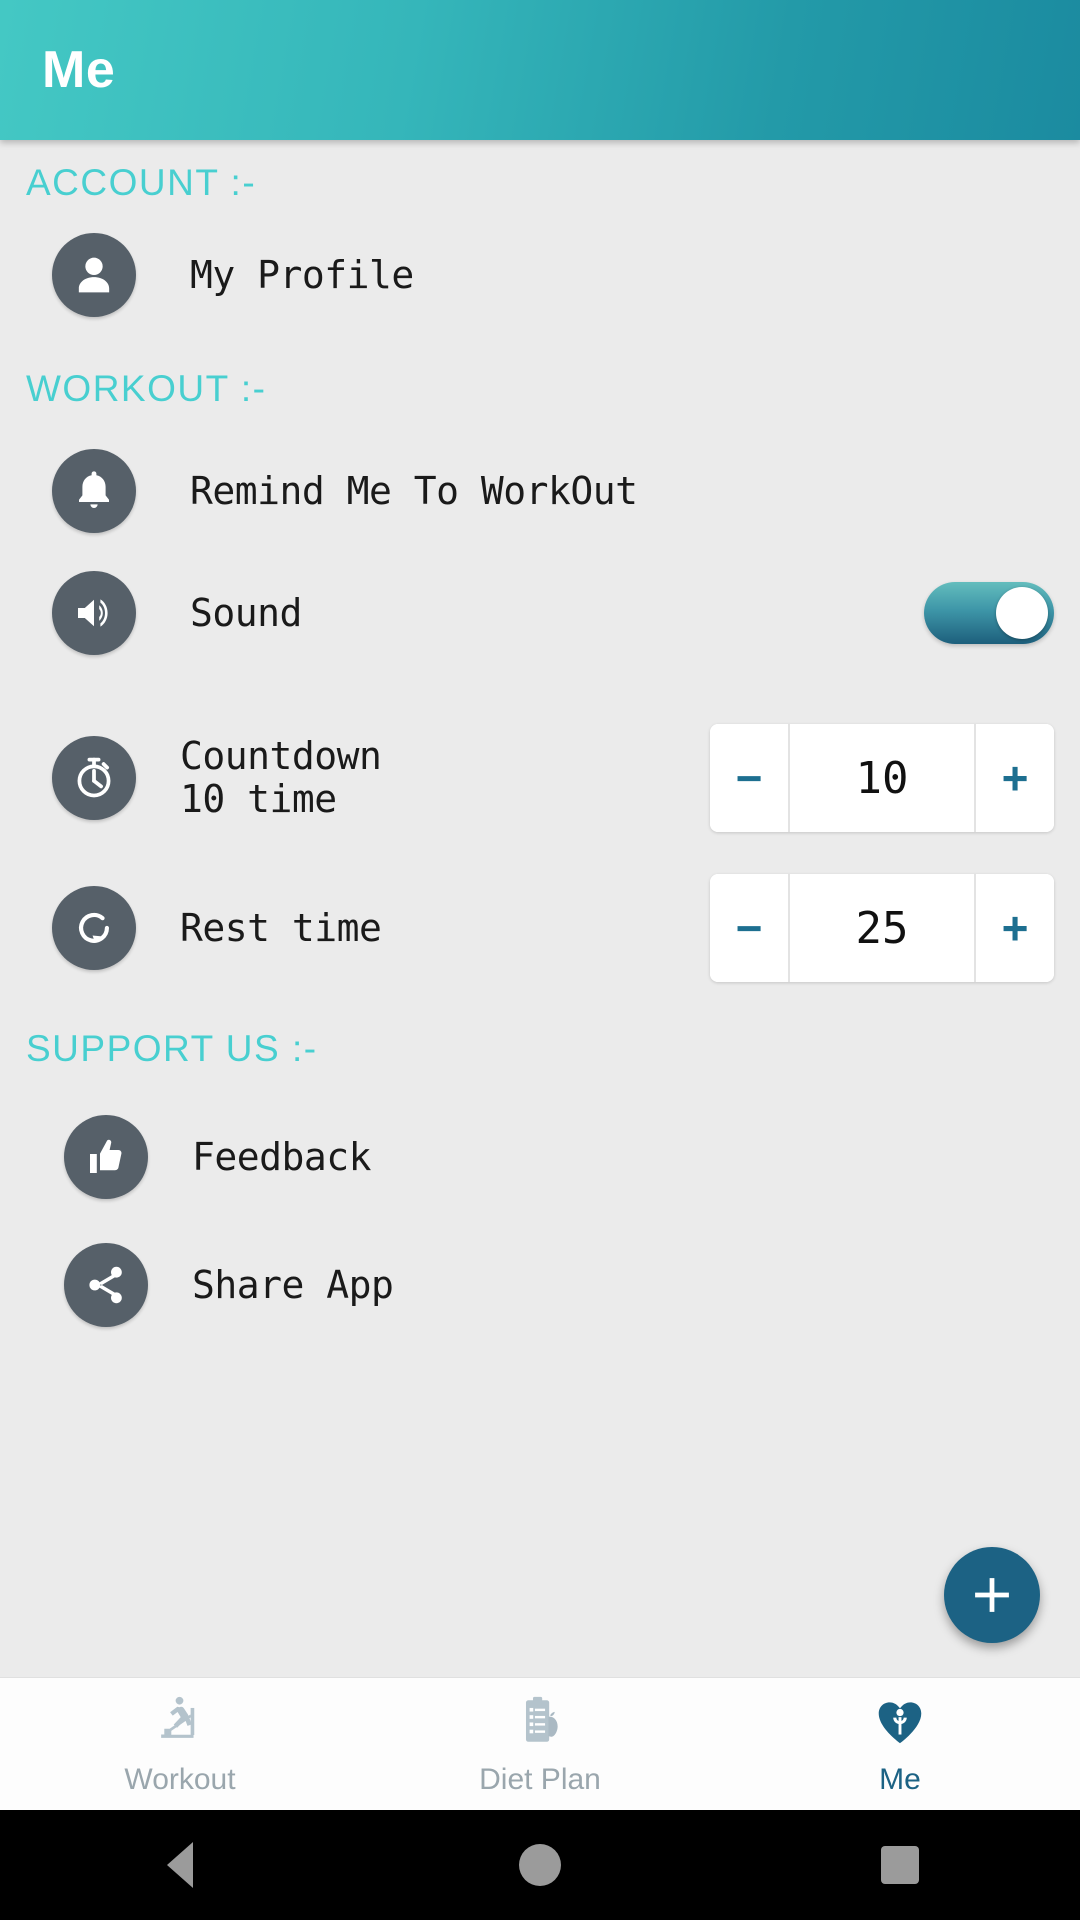 This screenshot has height=1920, width=1080. I want to click on back-icon, so click(180, 1865).